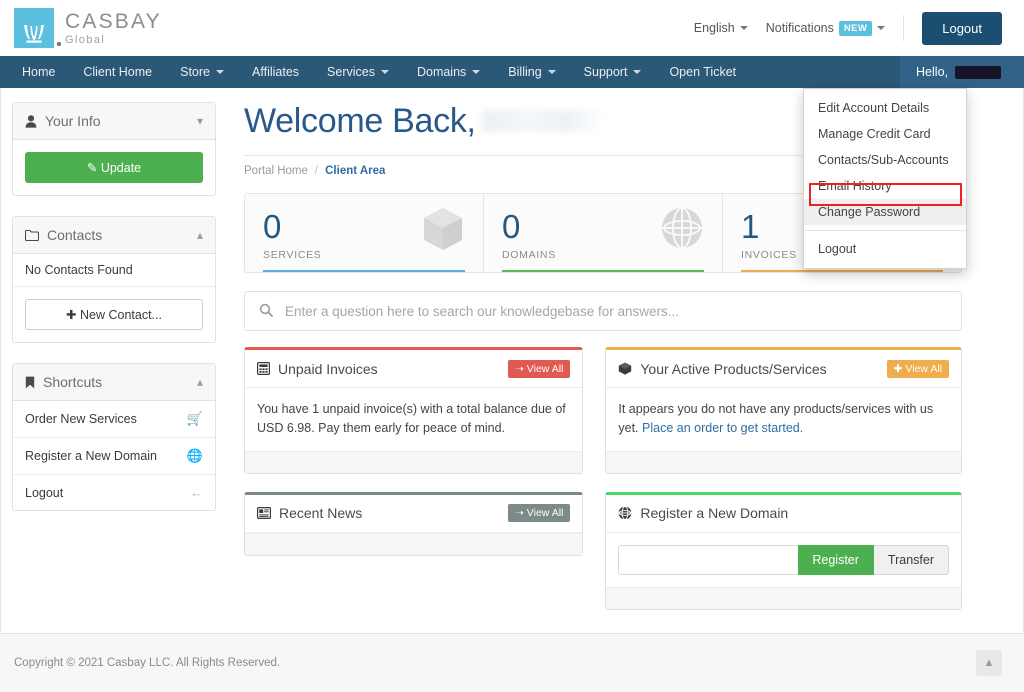  I want to click on notifications-new-badge: NEW, so click(855, 28).